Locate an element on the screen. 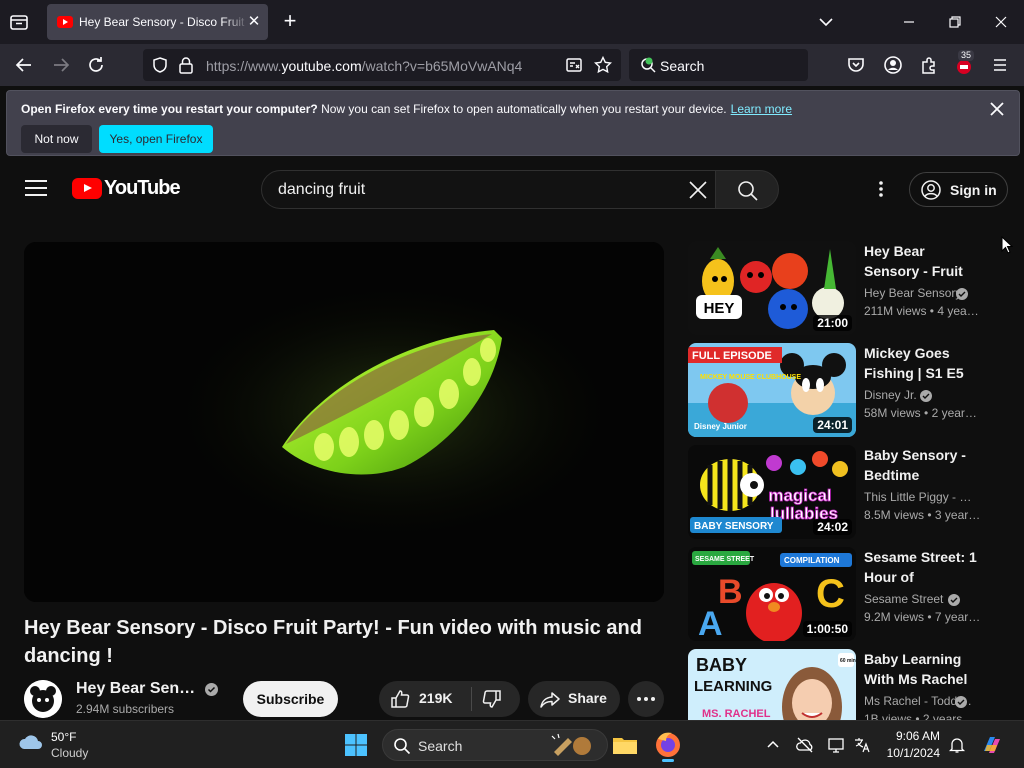  recommended-meta: 211M views • 4 years ago is located at coordinates (923, 311).